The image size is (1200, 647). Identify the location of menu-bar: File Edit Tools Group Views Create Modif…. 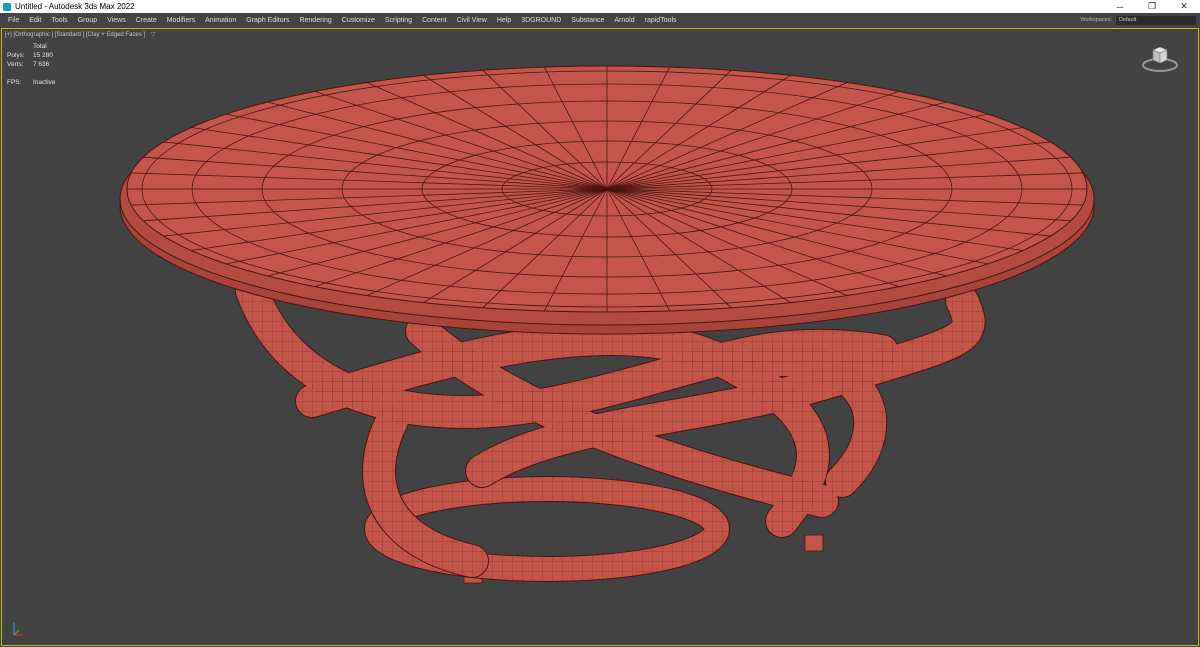
(600, 20).